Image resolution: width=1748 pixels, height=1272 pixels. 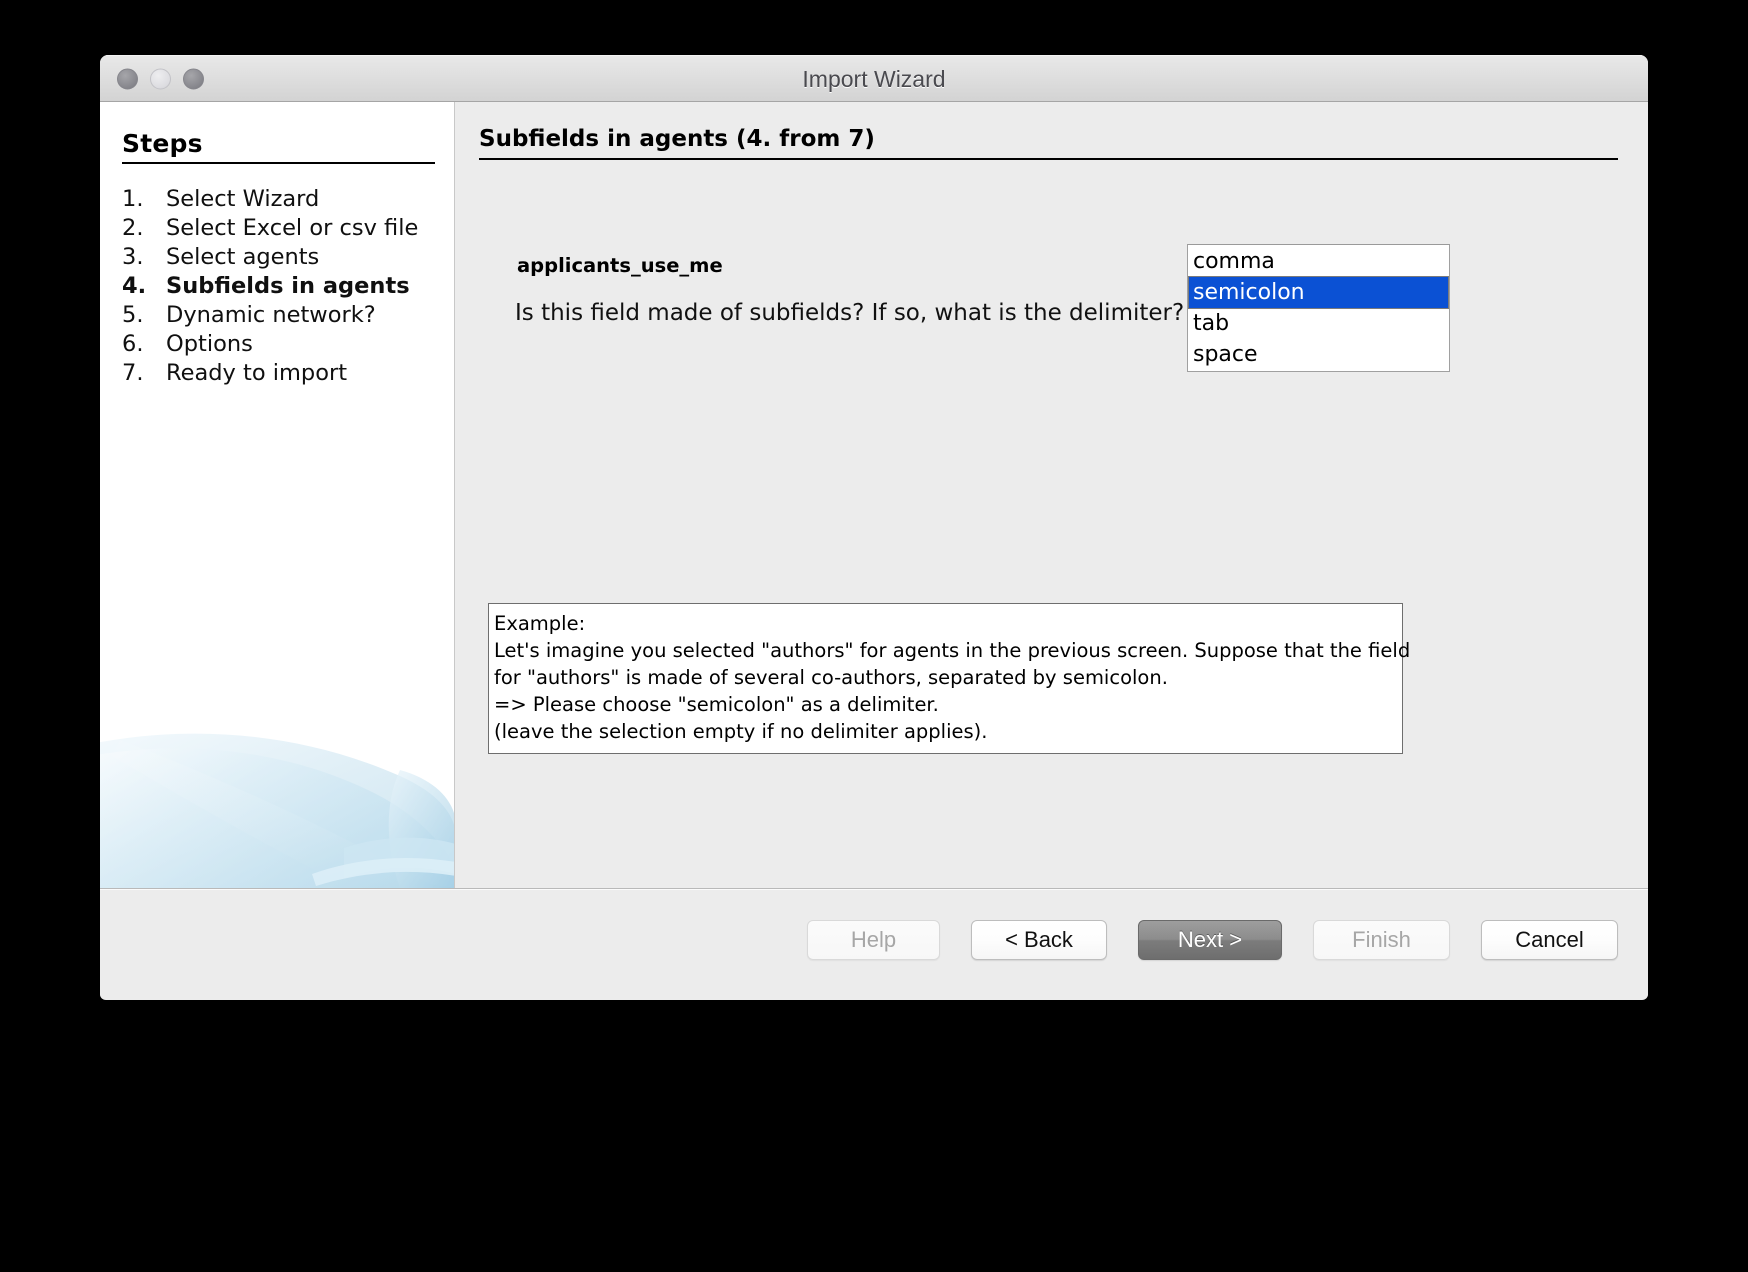 I want to click on window-controls, so click(x=160, y=78).